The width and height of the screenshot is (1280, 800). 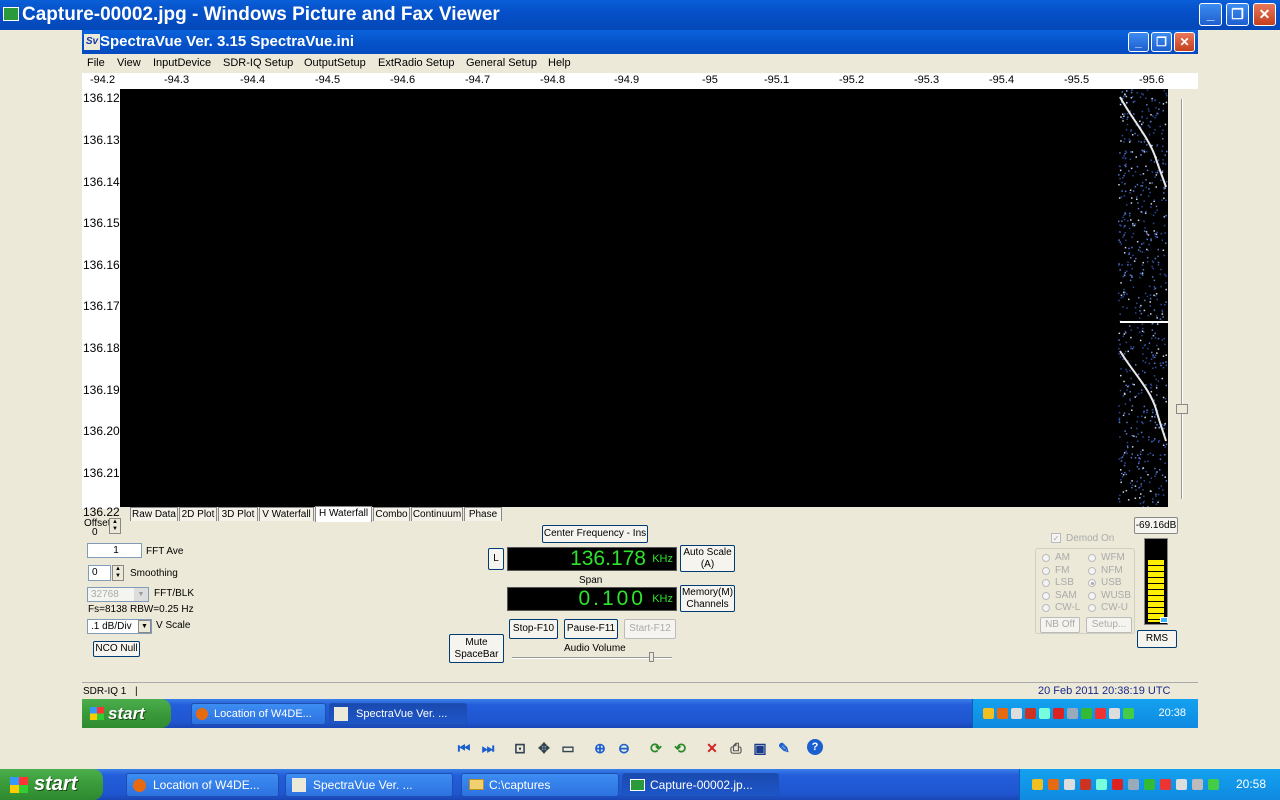 I want to click on fft-blk-dropdown-icon: ▼, so click(x=141, y=594).